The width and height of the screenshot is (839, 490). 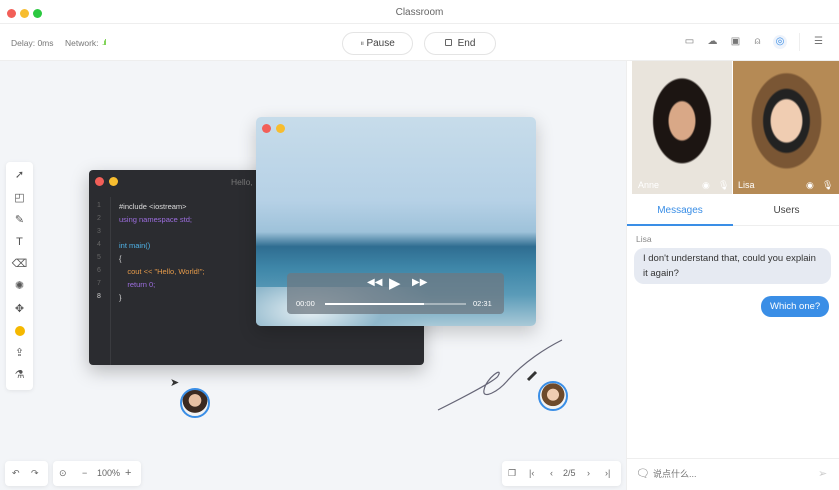 I want to click on eraser-icon: ⌫, so click(x=19, y=264).